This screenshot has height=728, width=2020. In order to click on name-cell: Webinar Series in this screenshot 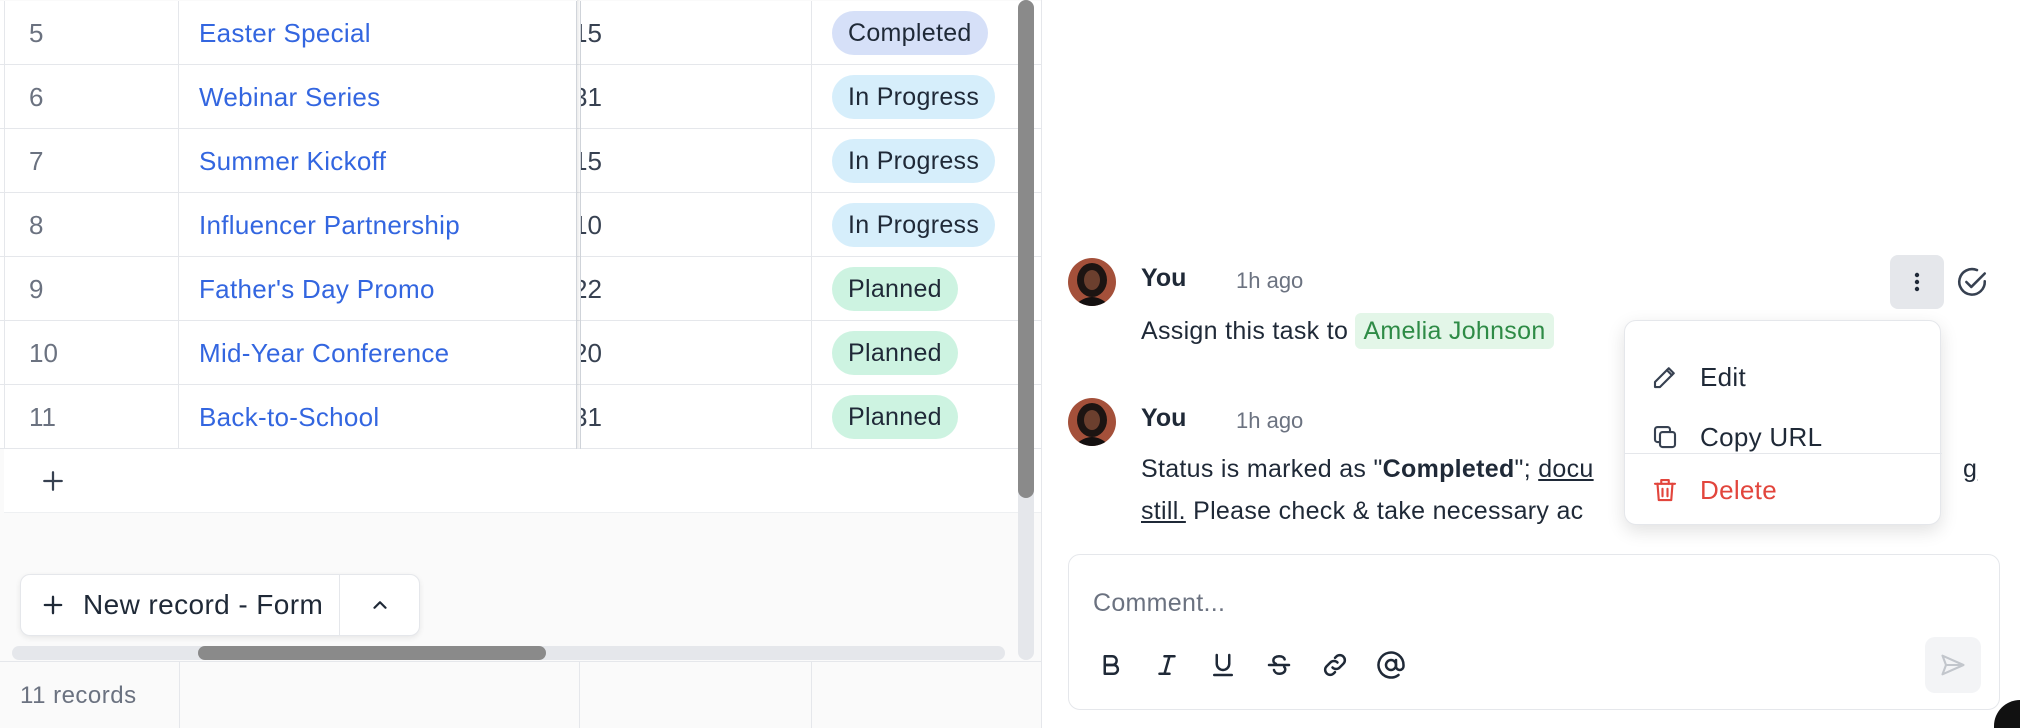, I will do `click(378, 97)`.